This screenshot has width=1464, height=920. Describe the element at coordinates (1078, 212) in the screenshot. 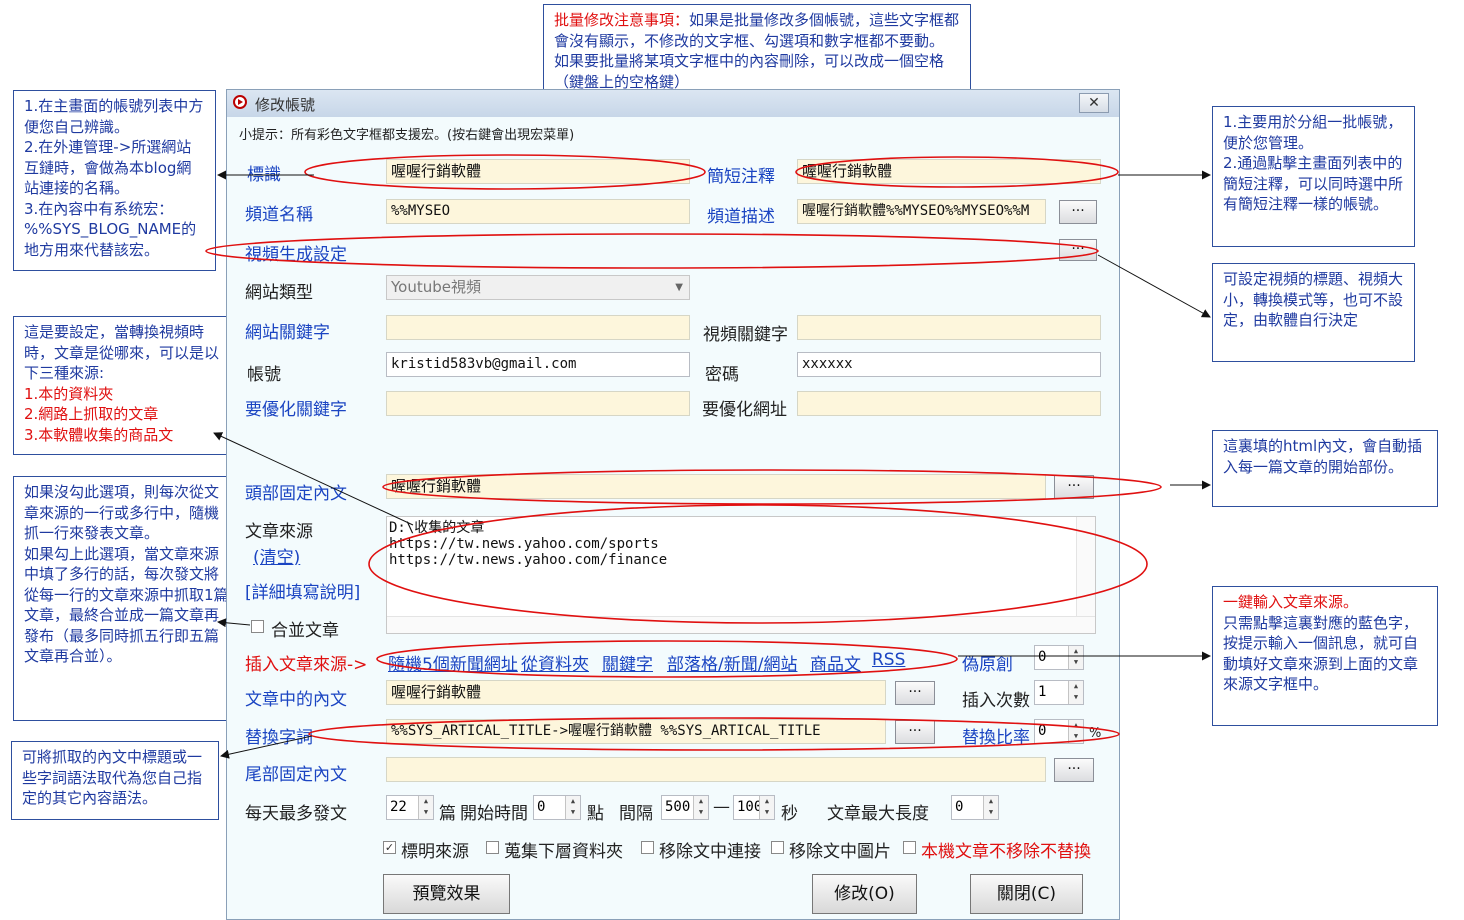

I see `channel-desc-more-button: ···` at that location.